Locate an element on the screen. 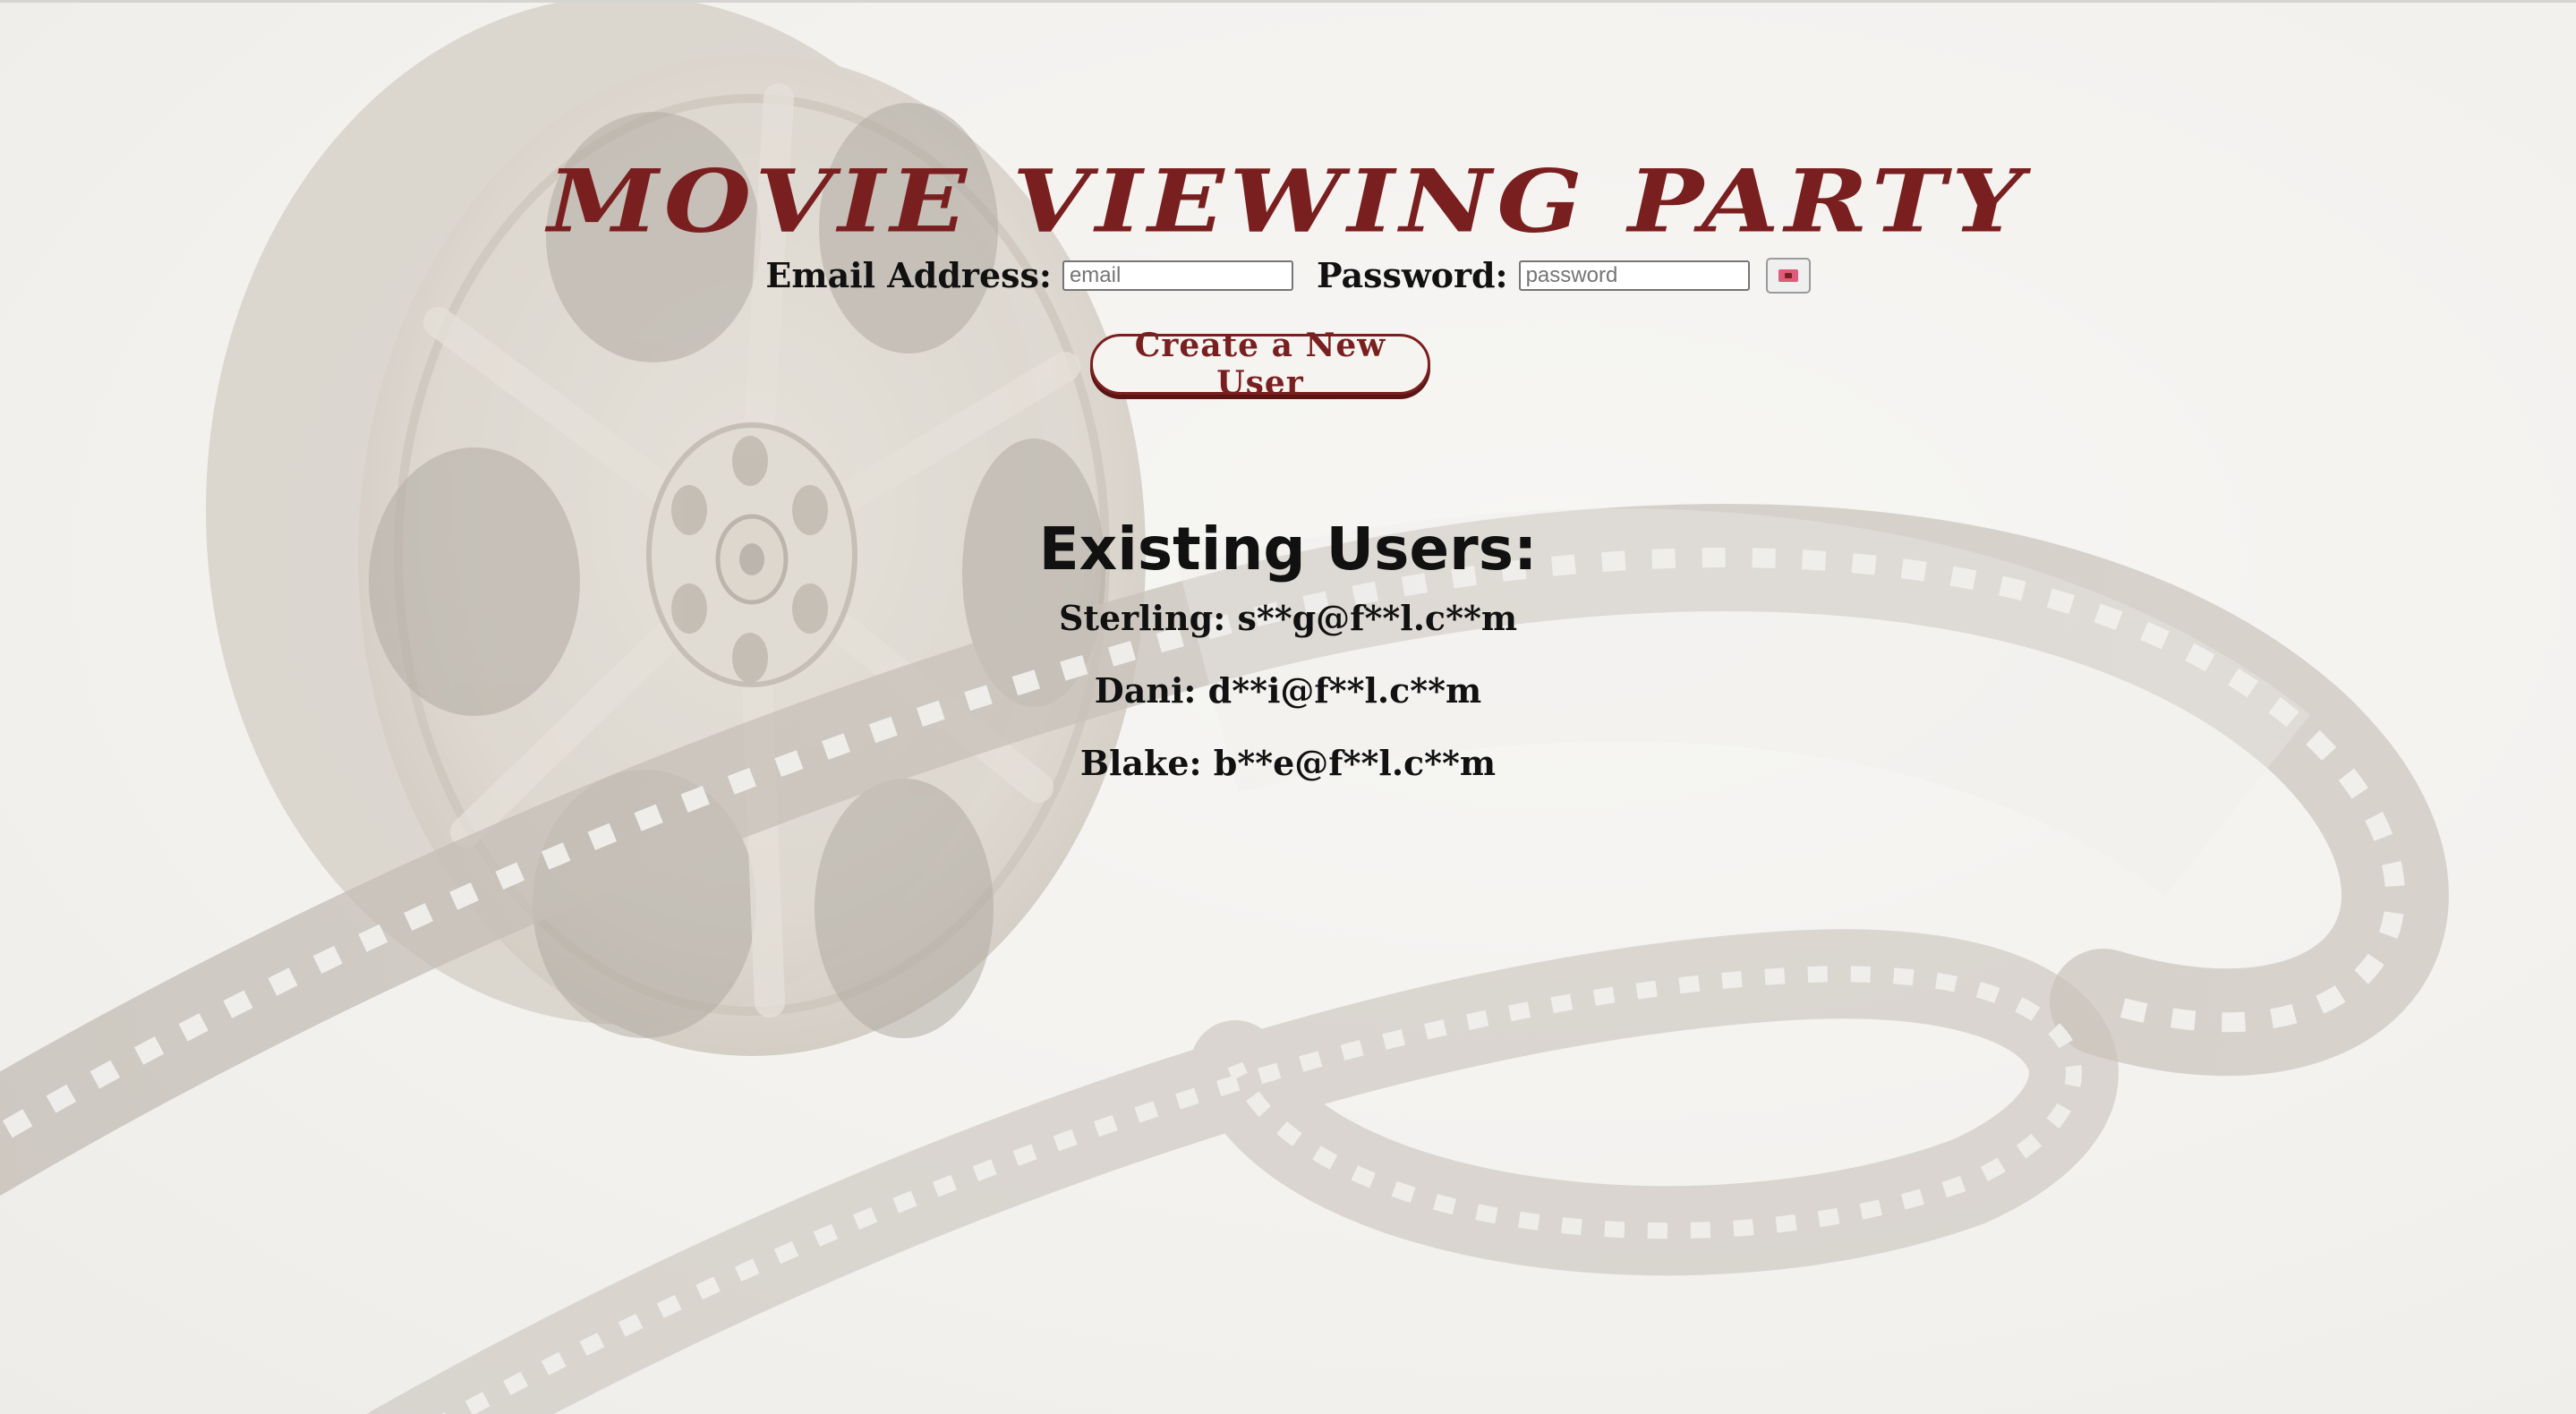 The width and height of the screenshot is (2576, 1414). existing-users-heading: Existing Users: is located at coordinates (1288, 548).